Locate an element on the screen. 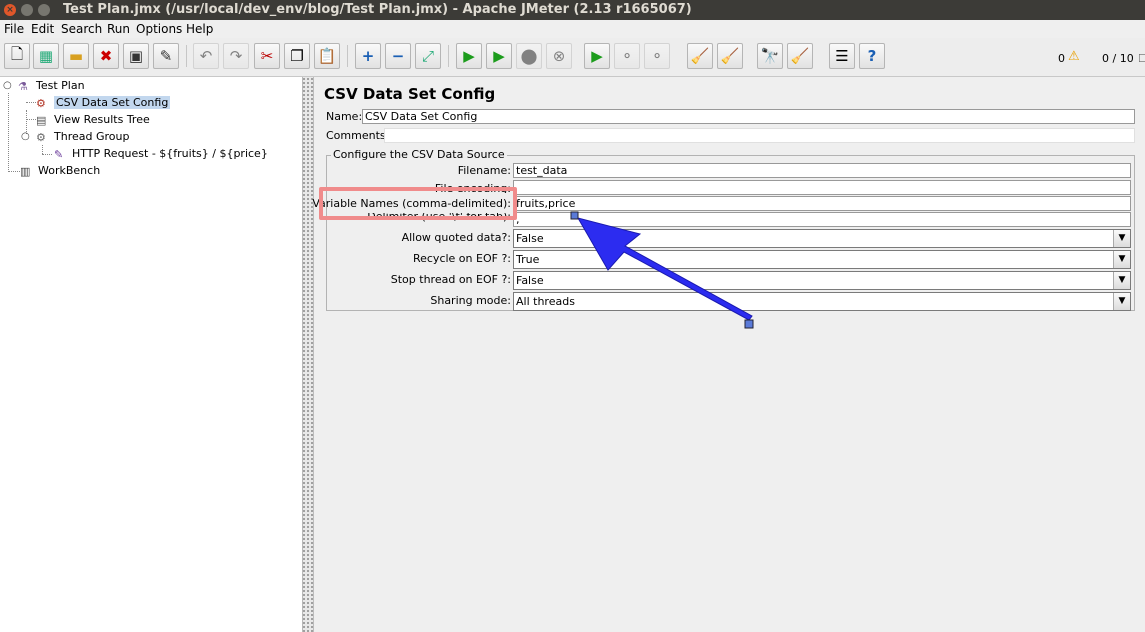 Image resolution: width=1145 pixels, height=632 pixels. menu-file: File is located at coordinates (14, 29).